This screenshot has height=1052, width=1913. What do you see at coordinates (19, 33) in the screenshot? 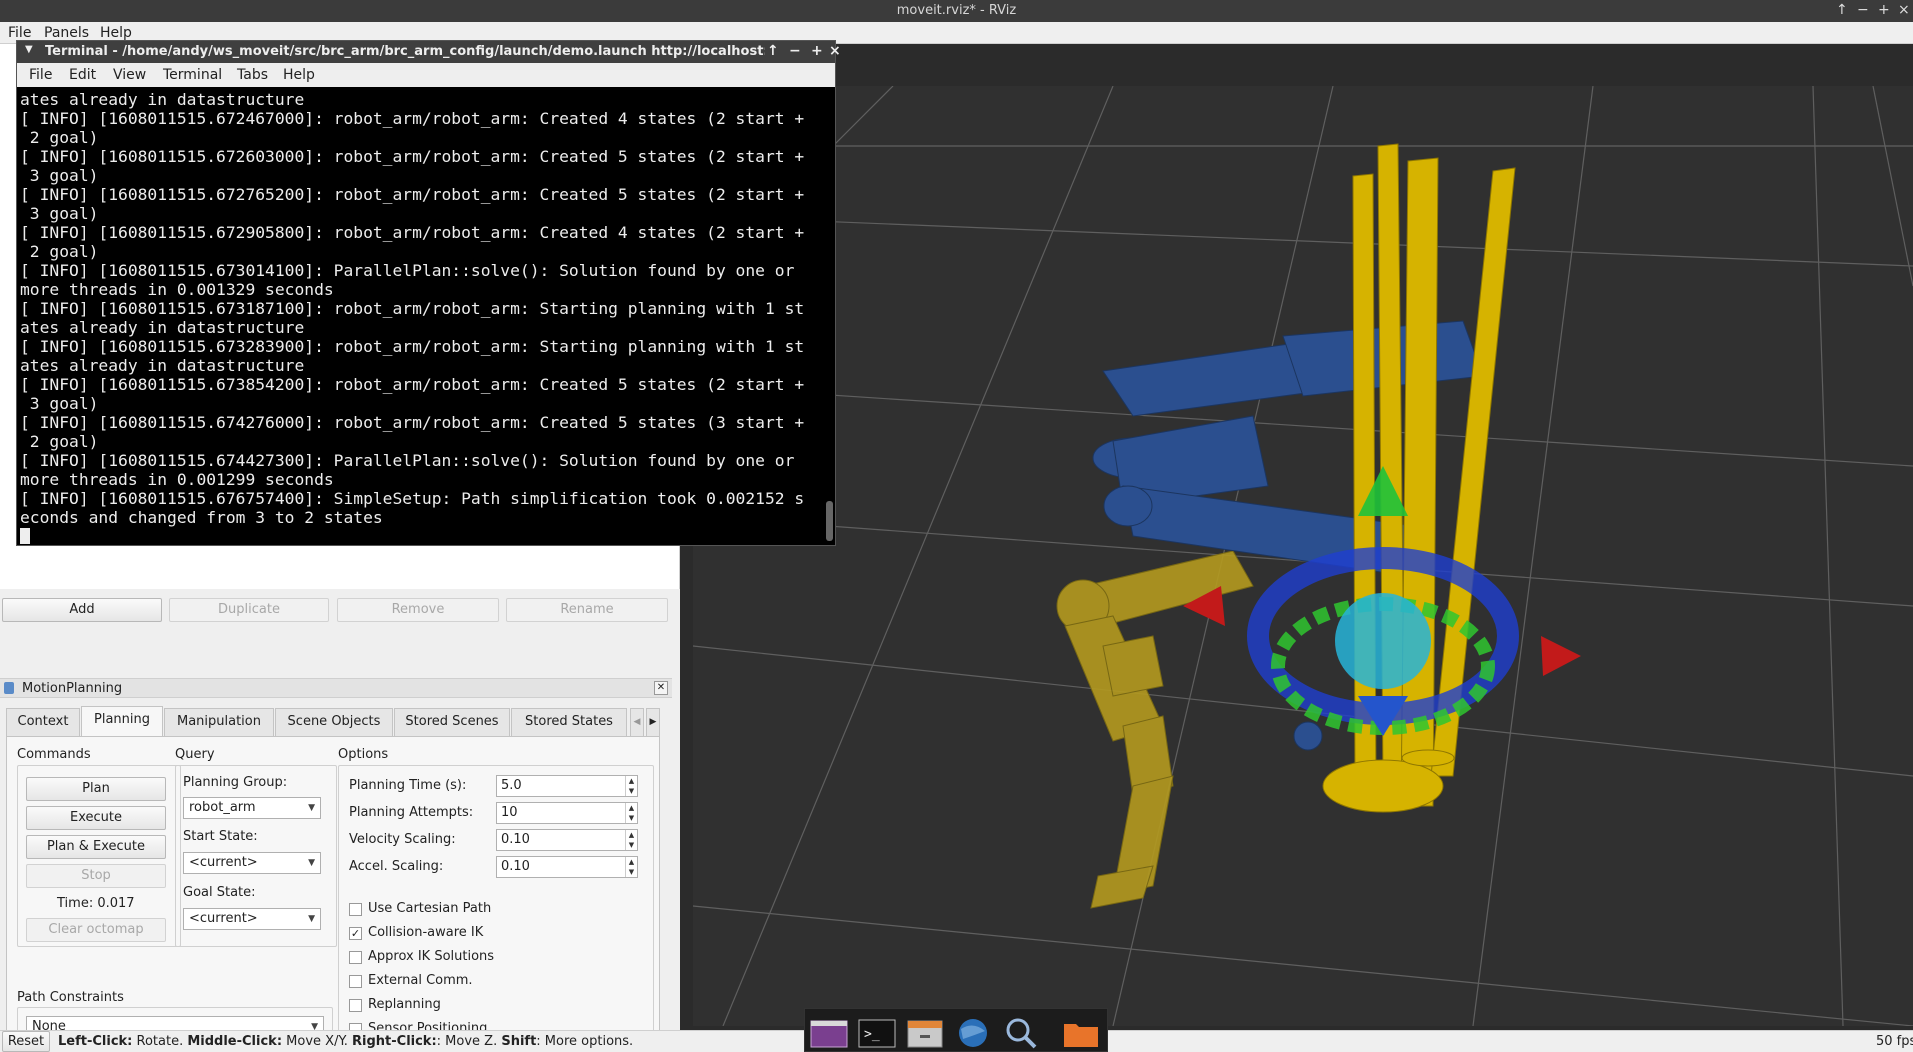
I see `menu-file: File` at bounding box center [19, 33].